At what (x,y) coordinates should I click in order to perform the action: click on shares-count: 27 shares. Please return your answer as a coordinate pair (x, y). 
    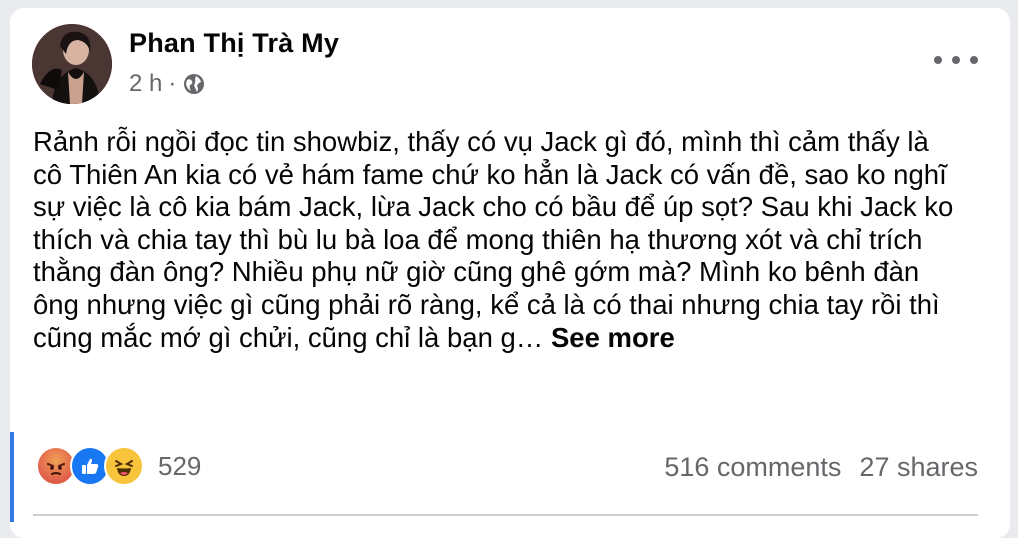
    Looking at the image, I should click on (918, 467).